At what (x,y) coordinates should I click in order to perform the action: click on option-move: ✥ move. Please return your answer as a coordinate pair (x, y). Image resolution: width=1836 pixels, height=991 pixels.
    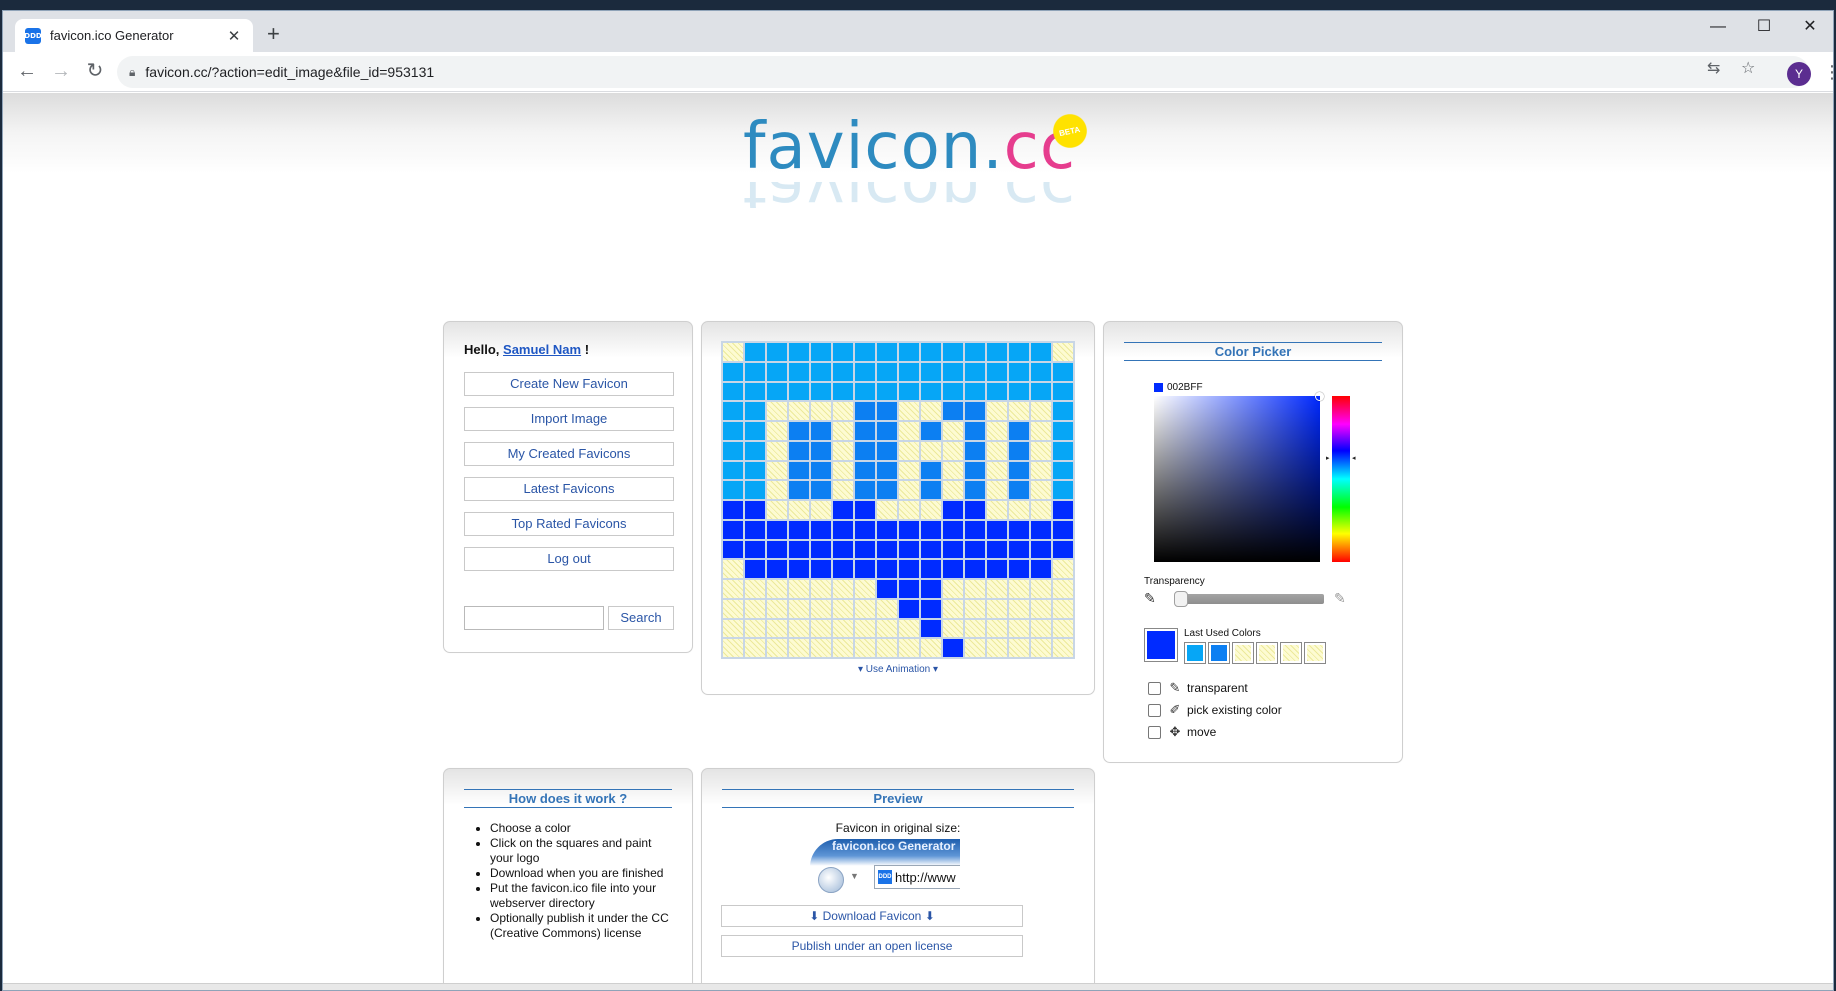
    Looking at the image, I should click on (1182, 732).